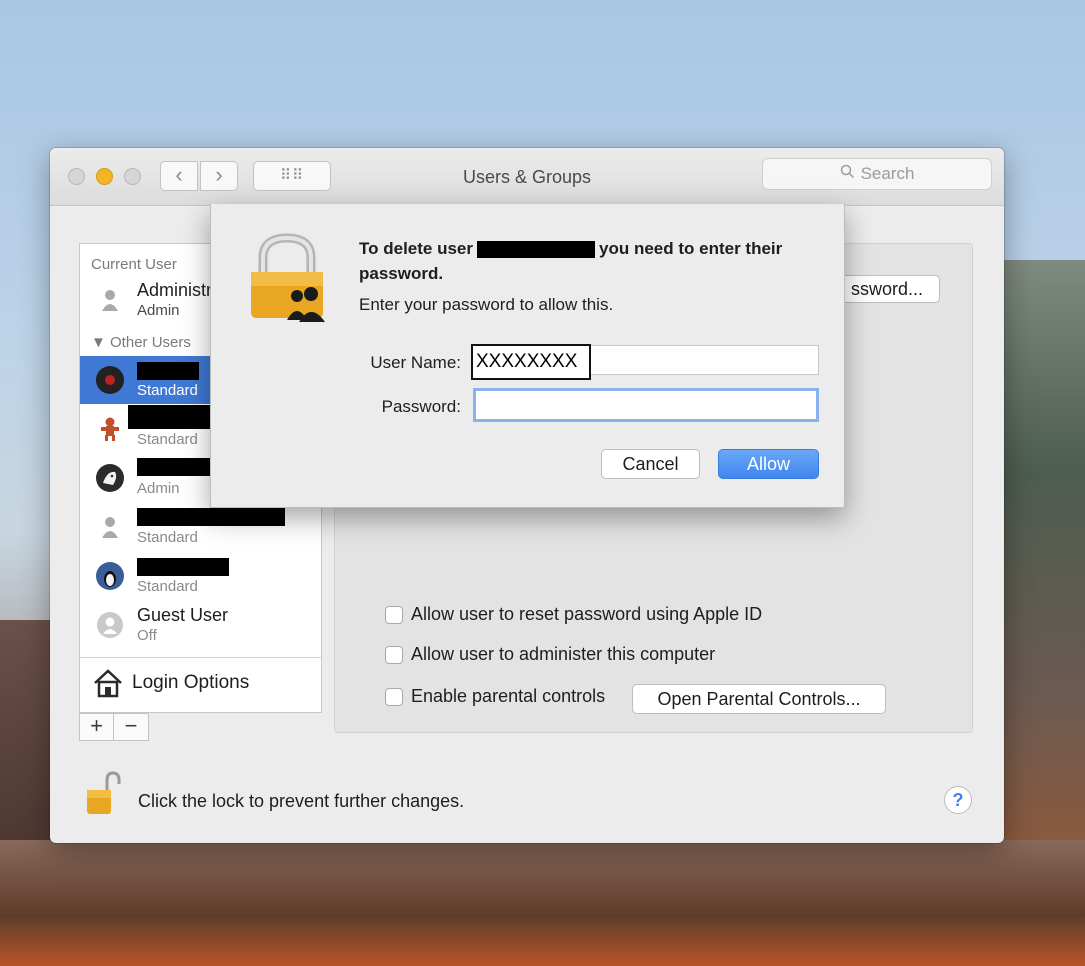 The height and width of the screenshot is (966, 1085). I want to click on dialog-subtitle: Enter your password to allow this., so click(486, 304).